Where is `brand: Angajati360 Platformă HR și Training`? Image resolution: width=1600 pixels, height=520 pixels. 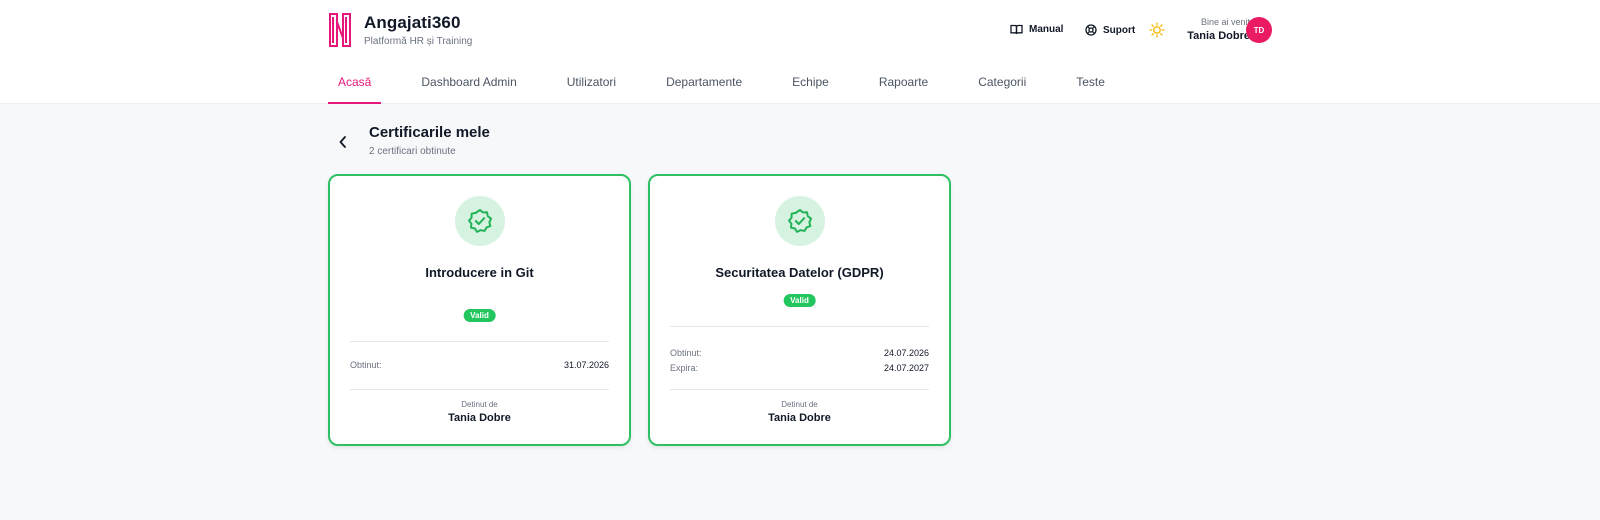 brand: Angajati360 Platformă HR și Training is located at coordinates (400, 30).